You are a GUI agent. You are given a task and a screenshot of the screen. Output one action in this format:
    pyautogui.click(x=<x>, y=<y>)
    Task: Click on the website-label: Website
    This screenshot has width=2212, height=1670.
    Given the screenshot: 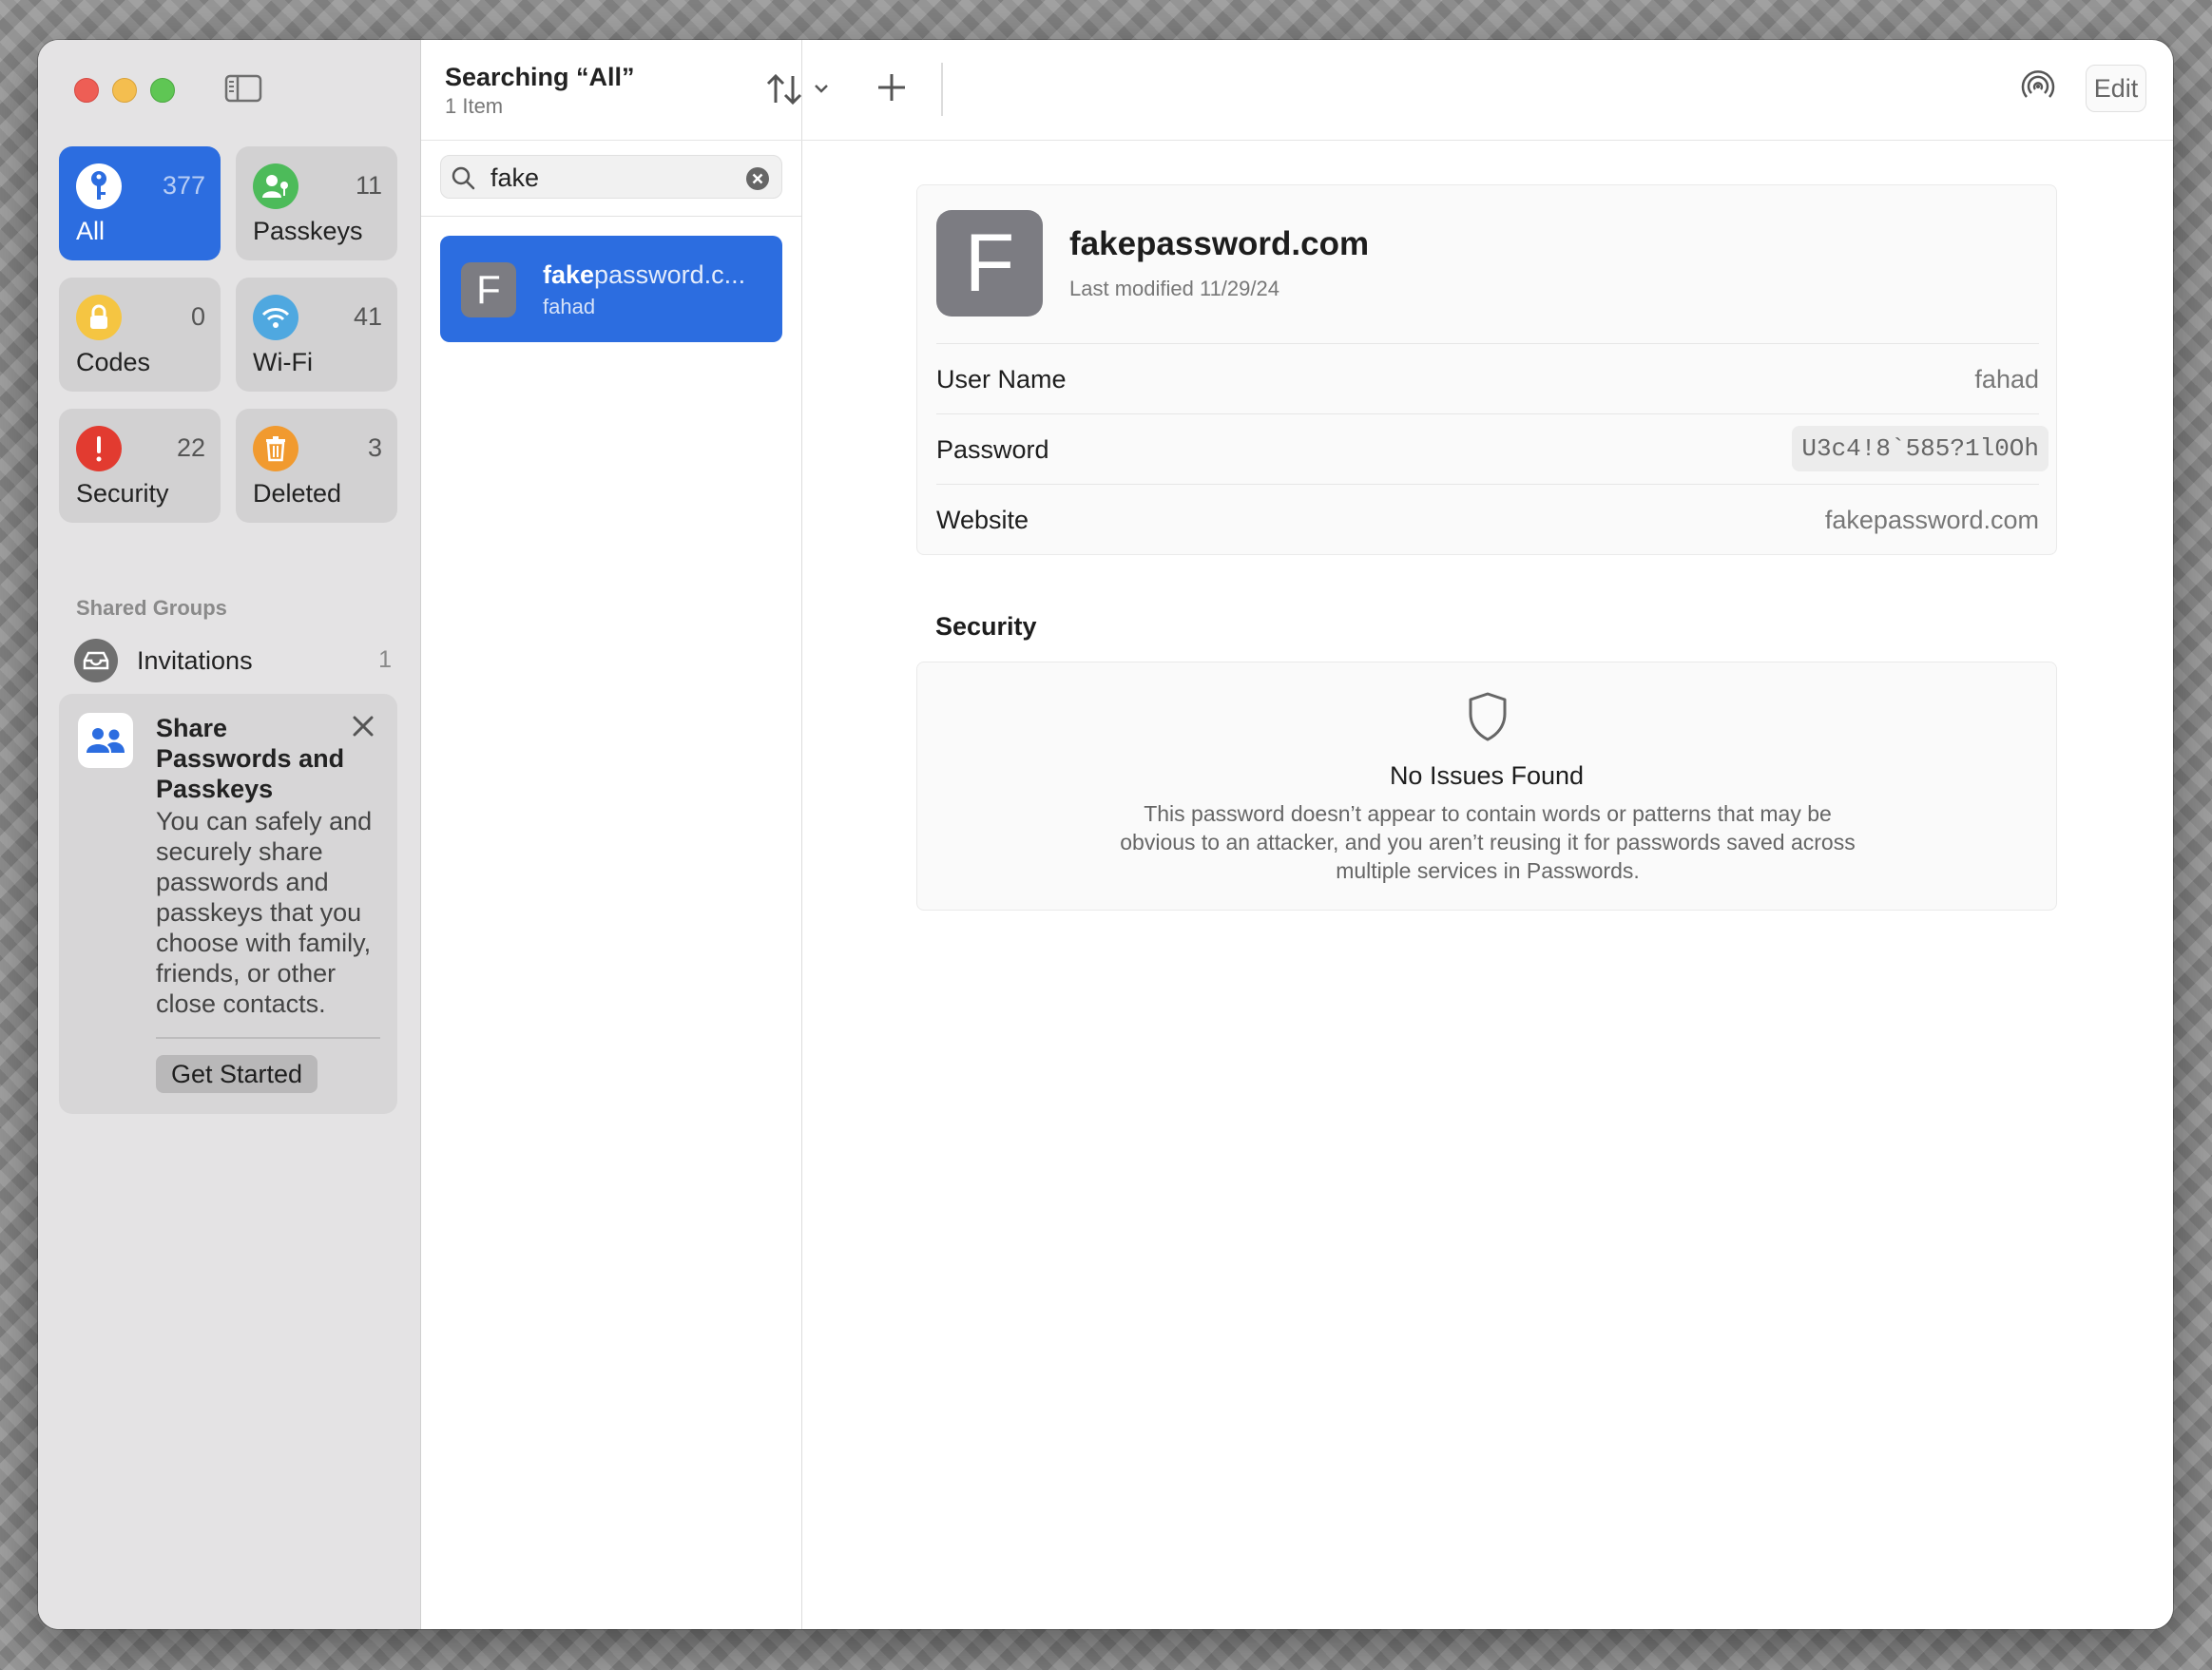 What is the action you would take?
    pyautogui.click(x=983, y=520)
    